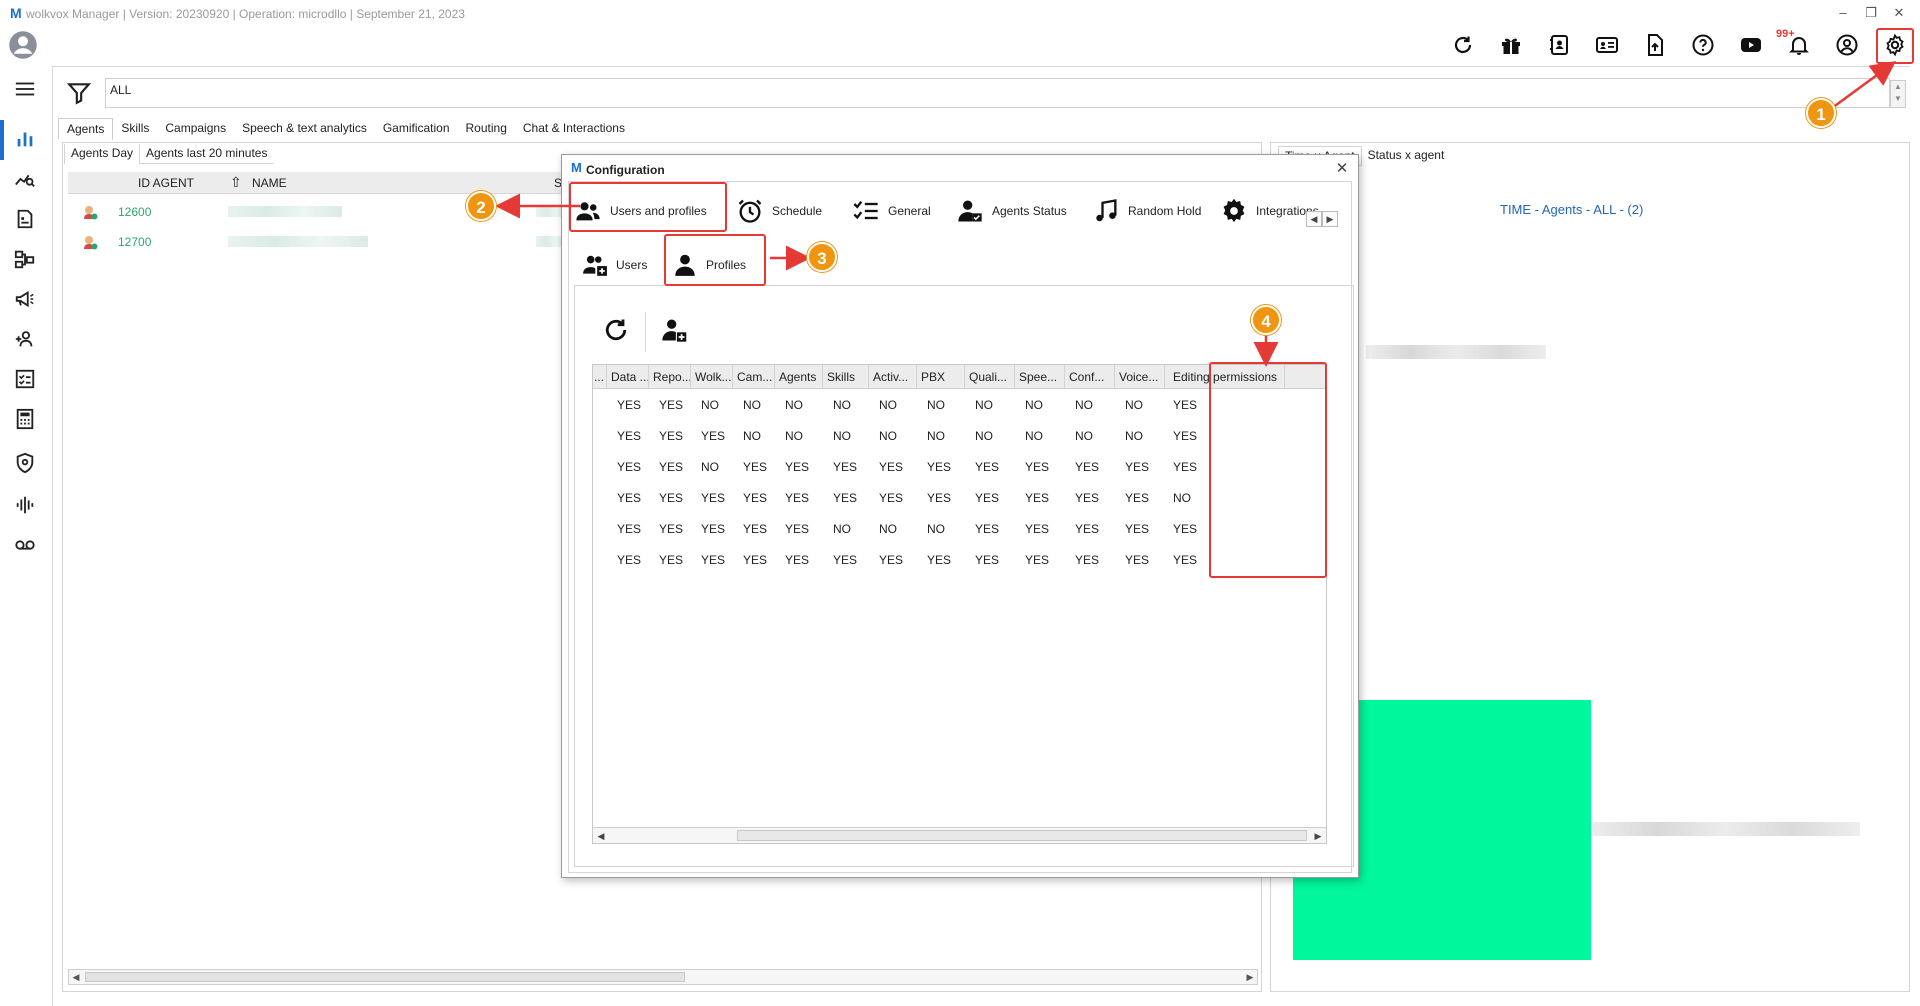  Describe the element at coordinates (941, 377) in the screenshot. I see `column-pbx: PBX` at that location.